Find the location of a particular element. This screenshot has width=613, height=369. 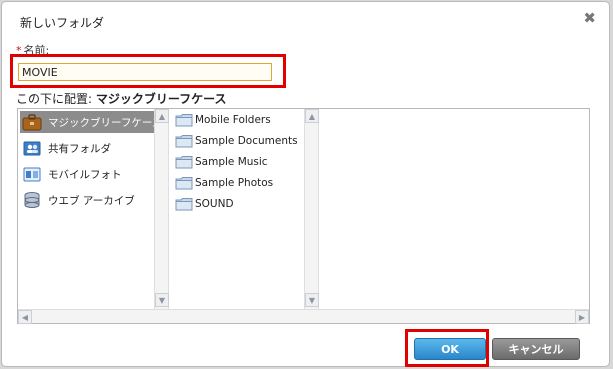

destination-value: マジックブリーフケース is located at coordinates (161, 99).